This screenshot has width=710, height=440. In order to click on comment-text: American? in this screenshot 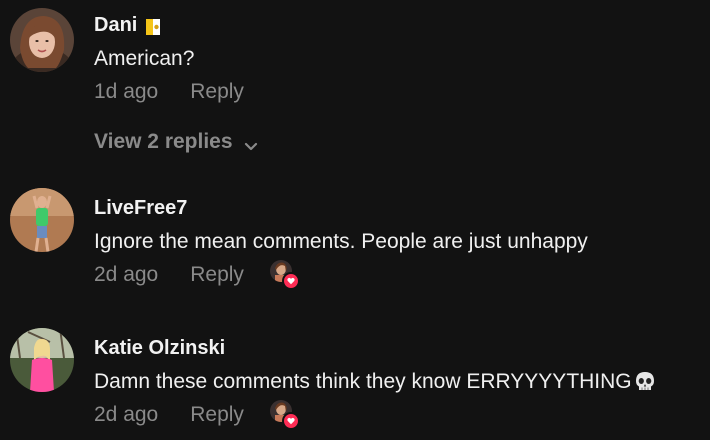, I will do `click(144, 58)`.